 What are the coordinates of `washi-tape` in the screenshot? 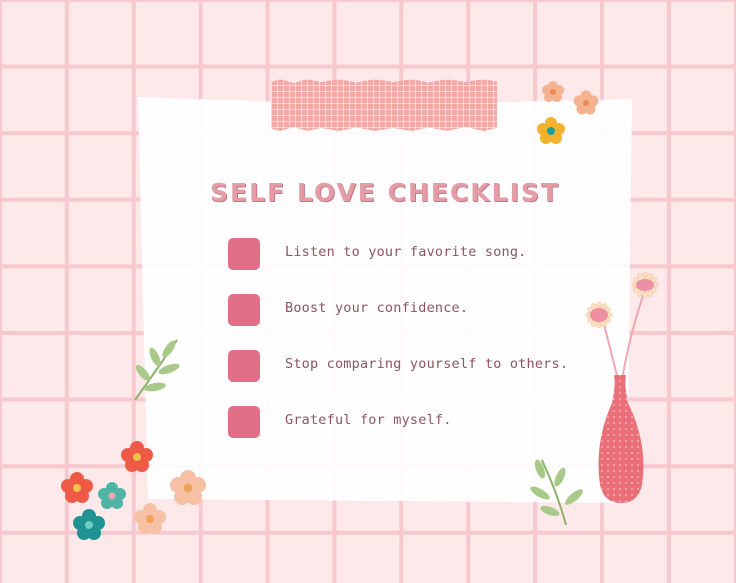 It's located at (384, 105).